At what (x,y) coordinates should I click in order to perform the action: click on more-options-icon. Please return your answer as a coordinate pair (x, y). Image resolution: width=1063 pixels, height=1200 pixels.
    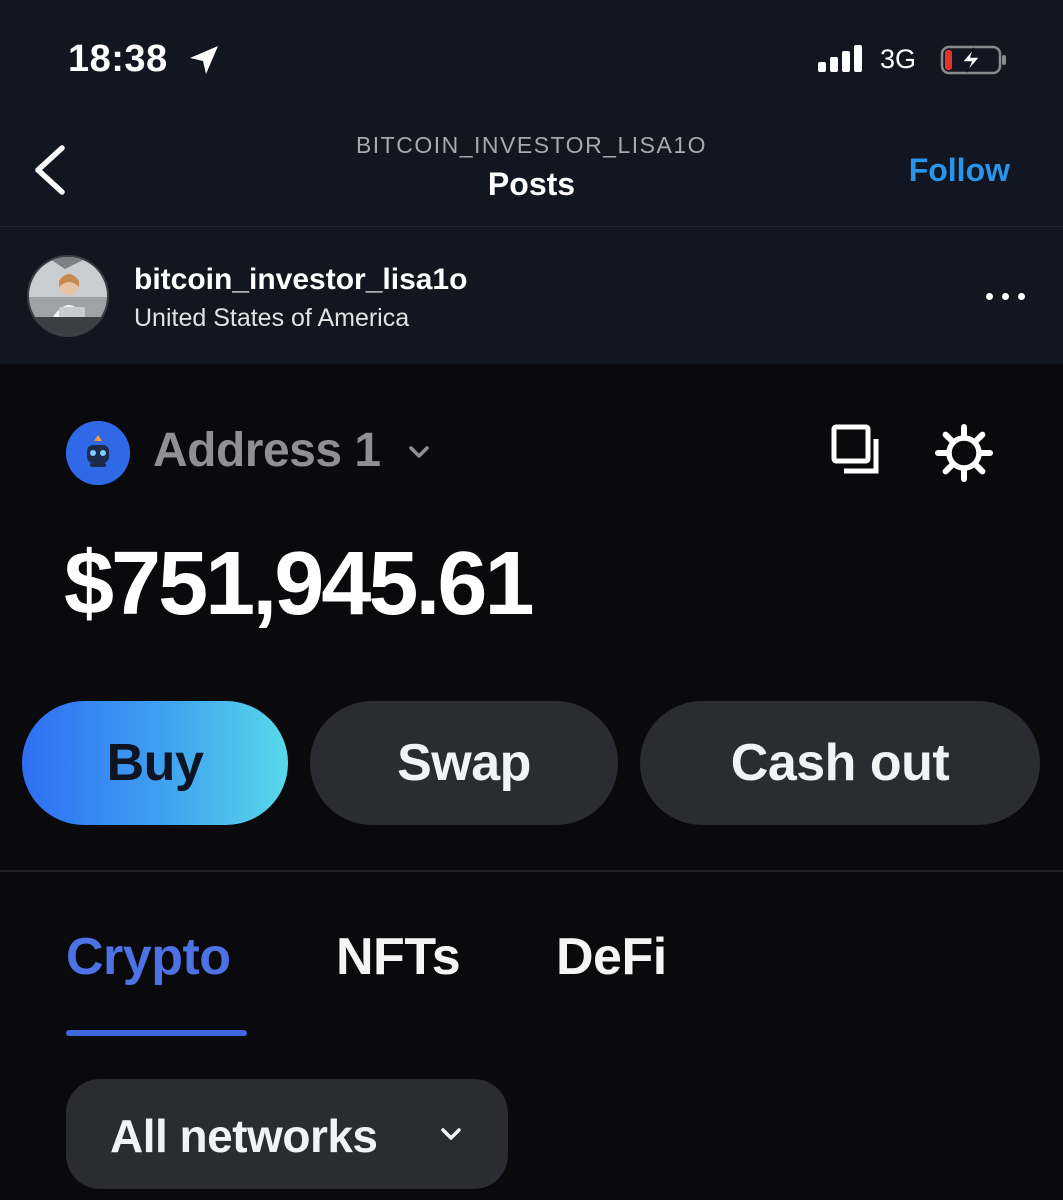
    Looking at the image, I should click on (1006, 295).